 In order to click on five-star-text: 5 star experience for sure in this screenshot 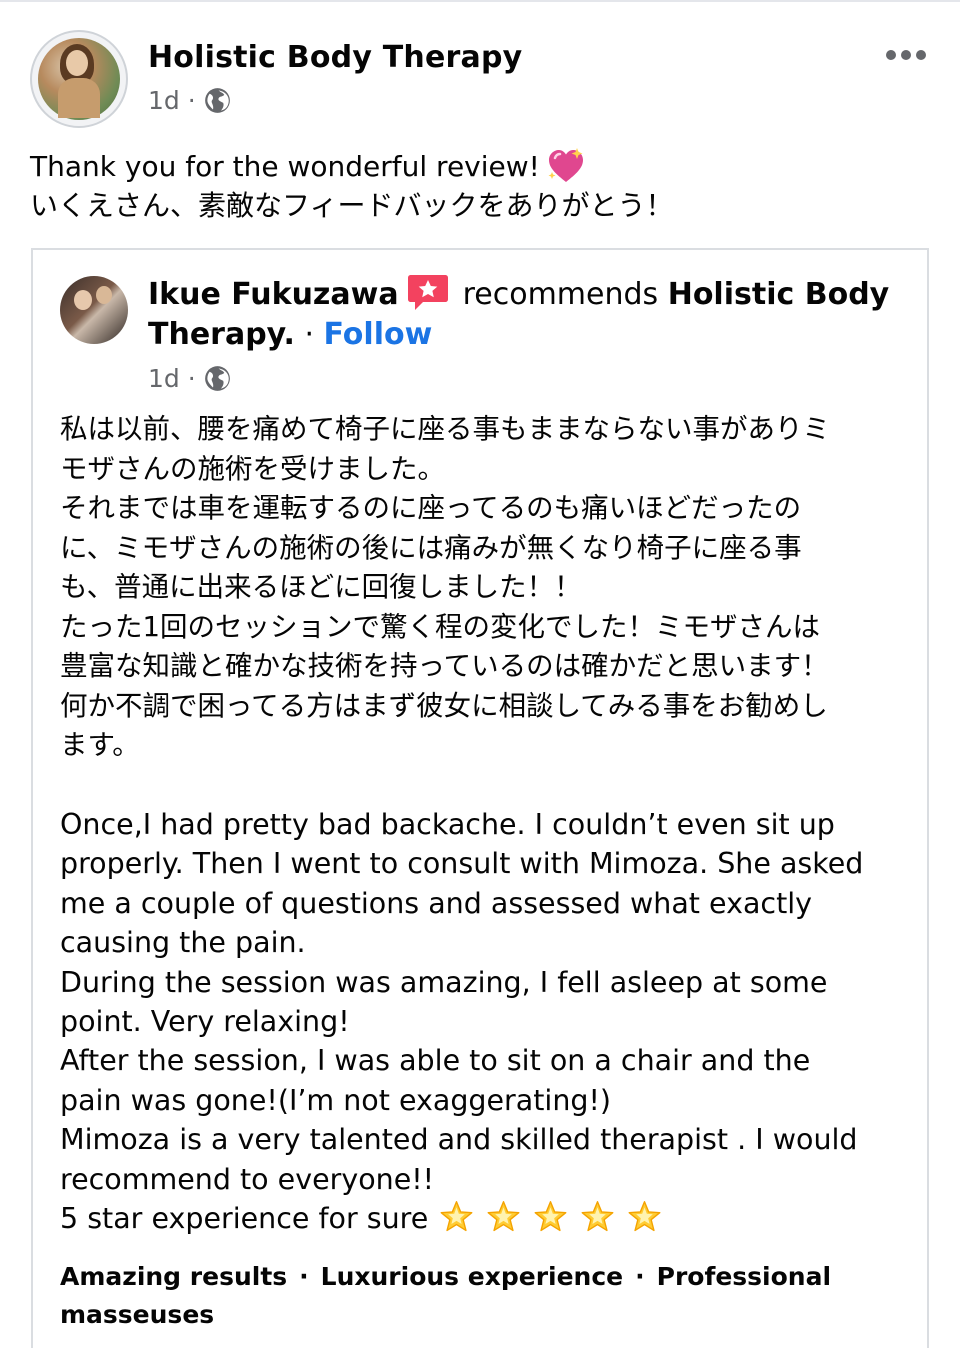, I will do `click(244, 1219)`.